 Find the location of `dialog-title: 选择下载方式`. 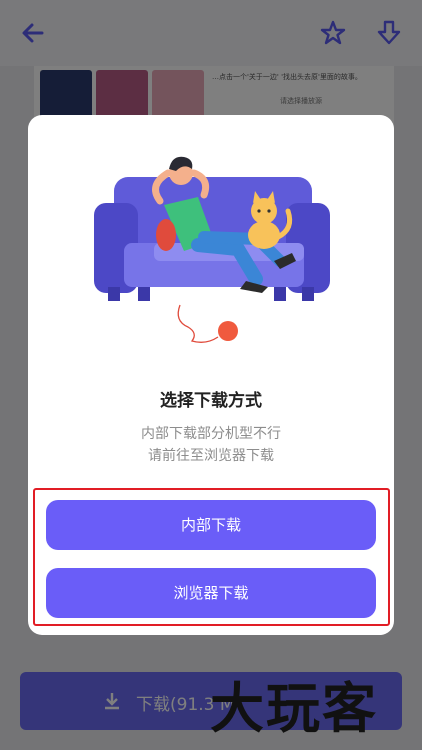

dialog-title: 选择下载方式 is located at coordinates (211, 401).